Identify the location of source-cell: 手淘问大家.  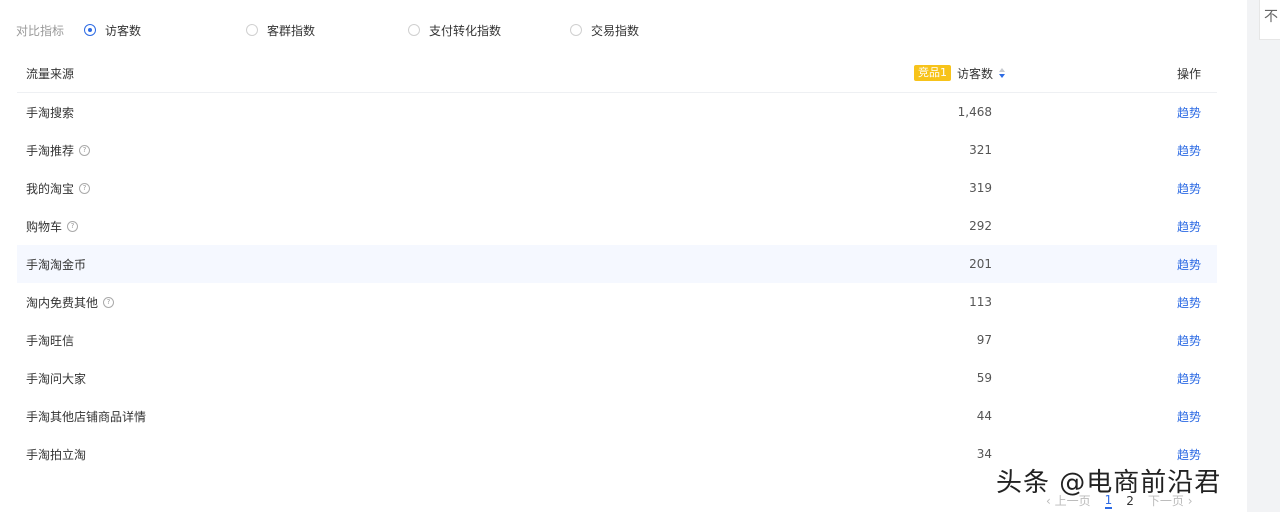
(417, 378).